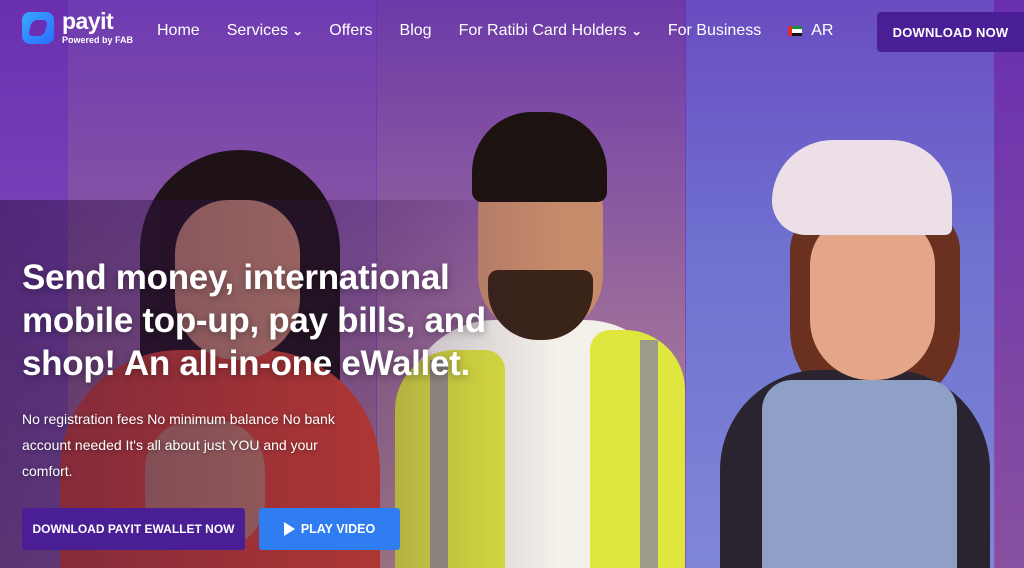 This screenshot has height=568, width=1024. I want to click on nav-item-offers: Offers, so click(350, 31).